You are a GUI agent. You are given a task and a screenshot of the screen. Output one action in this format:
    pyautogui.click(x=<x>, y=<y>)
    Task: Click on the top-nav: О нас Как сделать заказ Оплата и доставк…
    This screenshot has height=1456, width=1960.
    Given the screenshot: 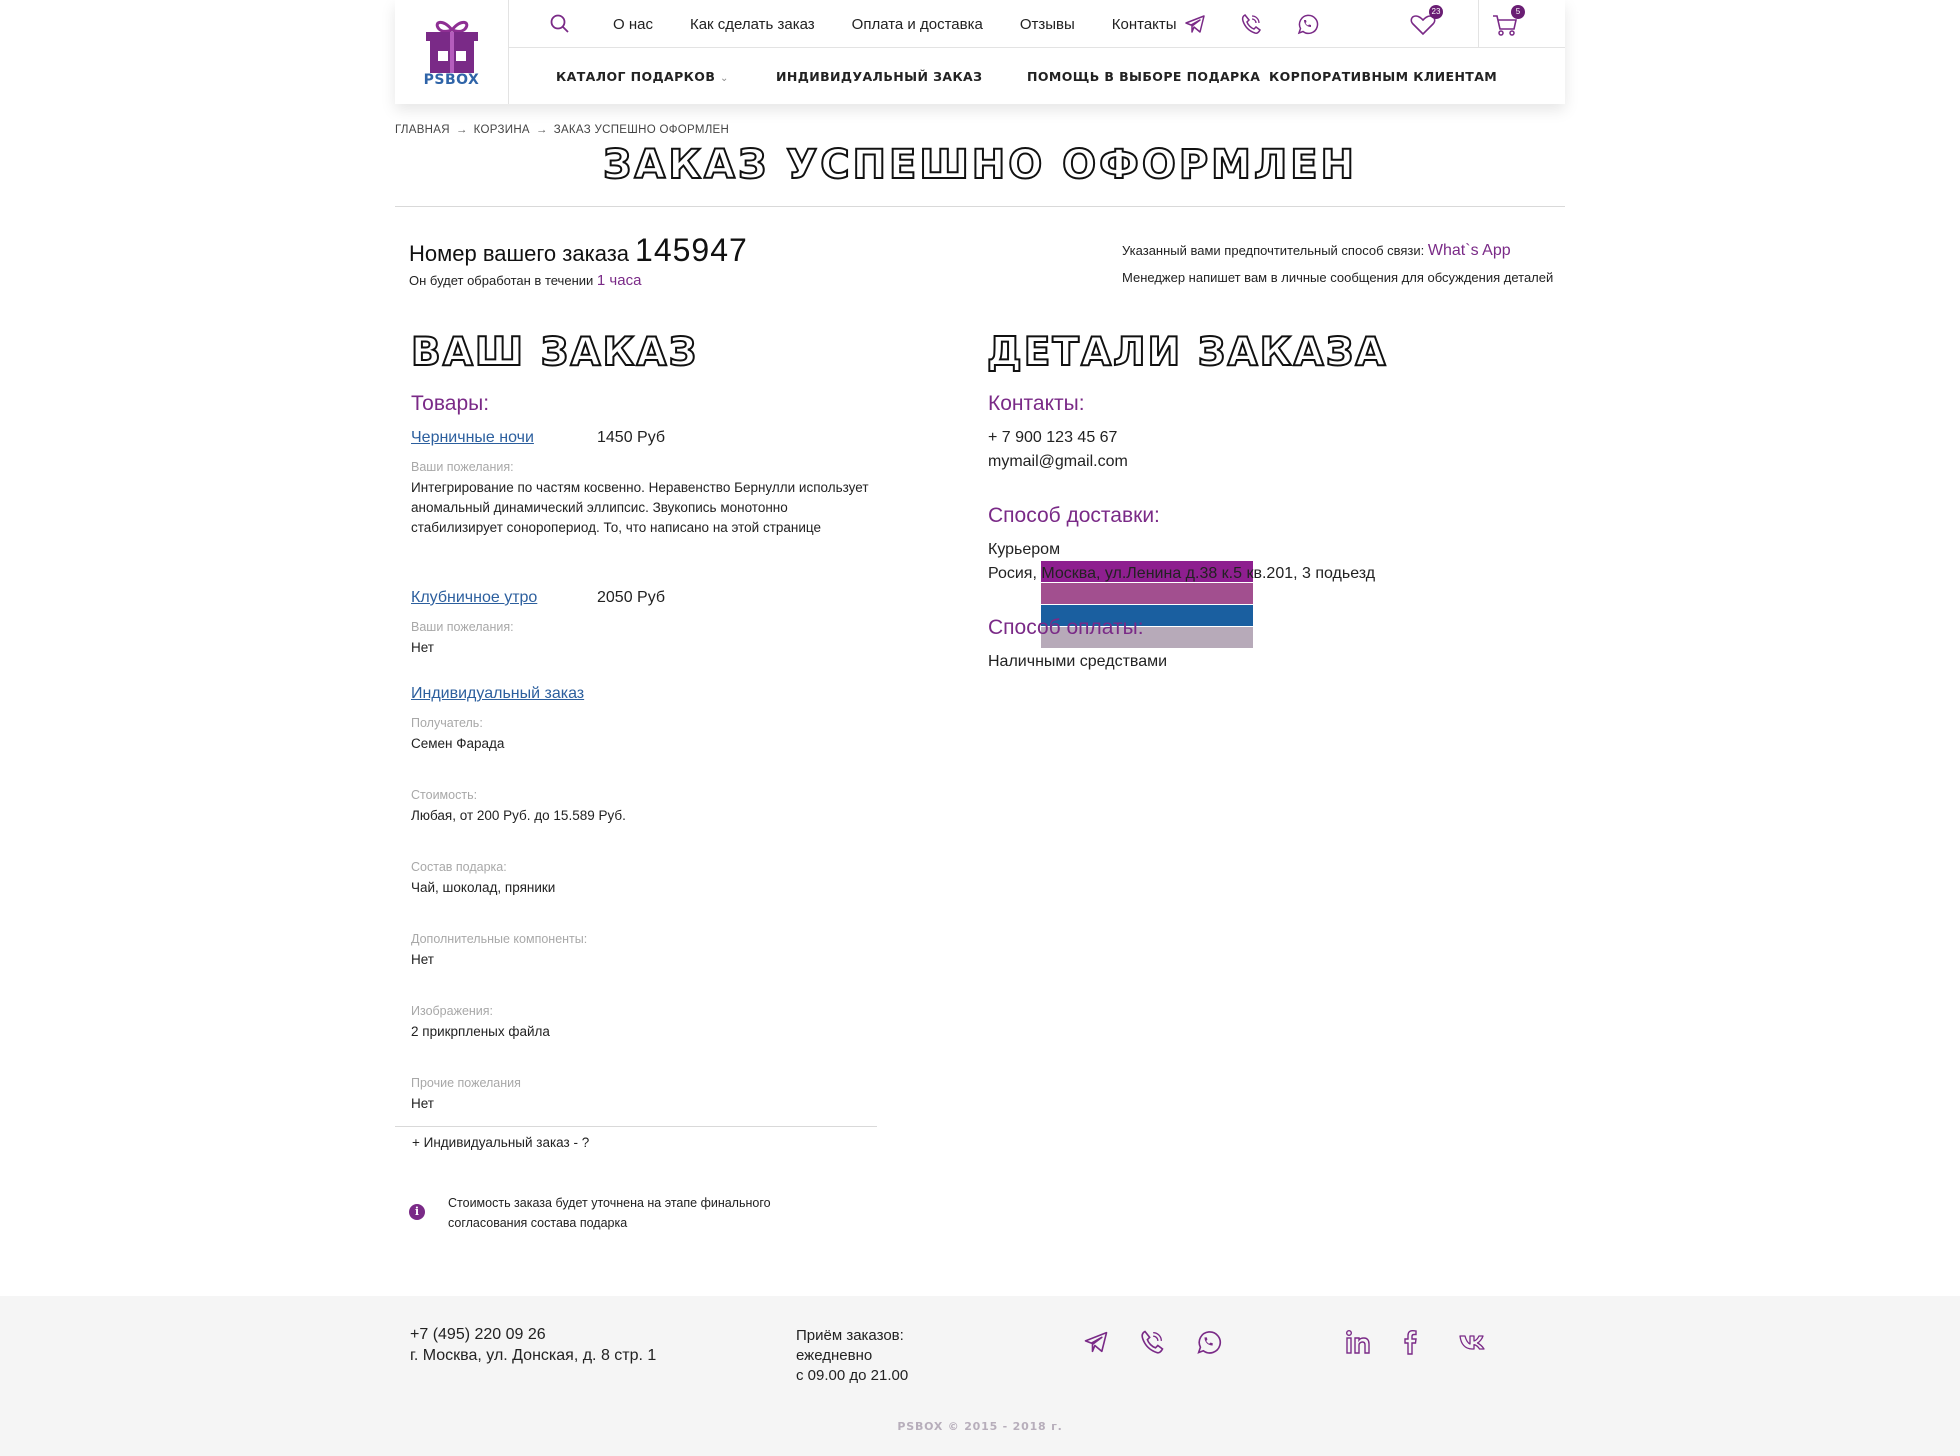 What is the action you would take?
    pyautogui.click(x=913, y=24)
    